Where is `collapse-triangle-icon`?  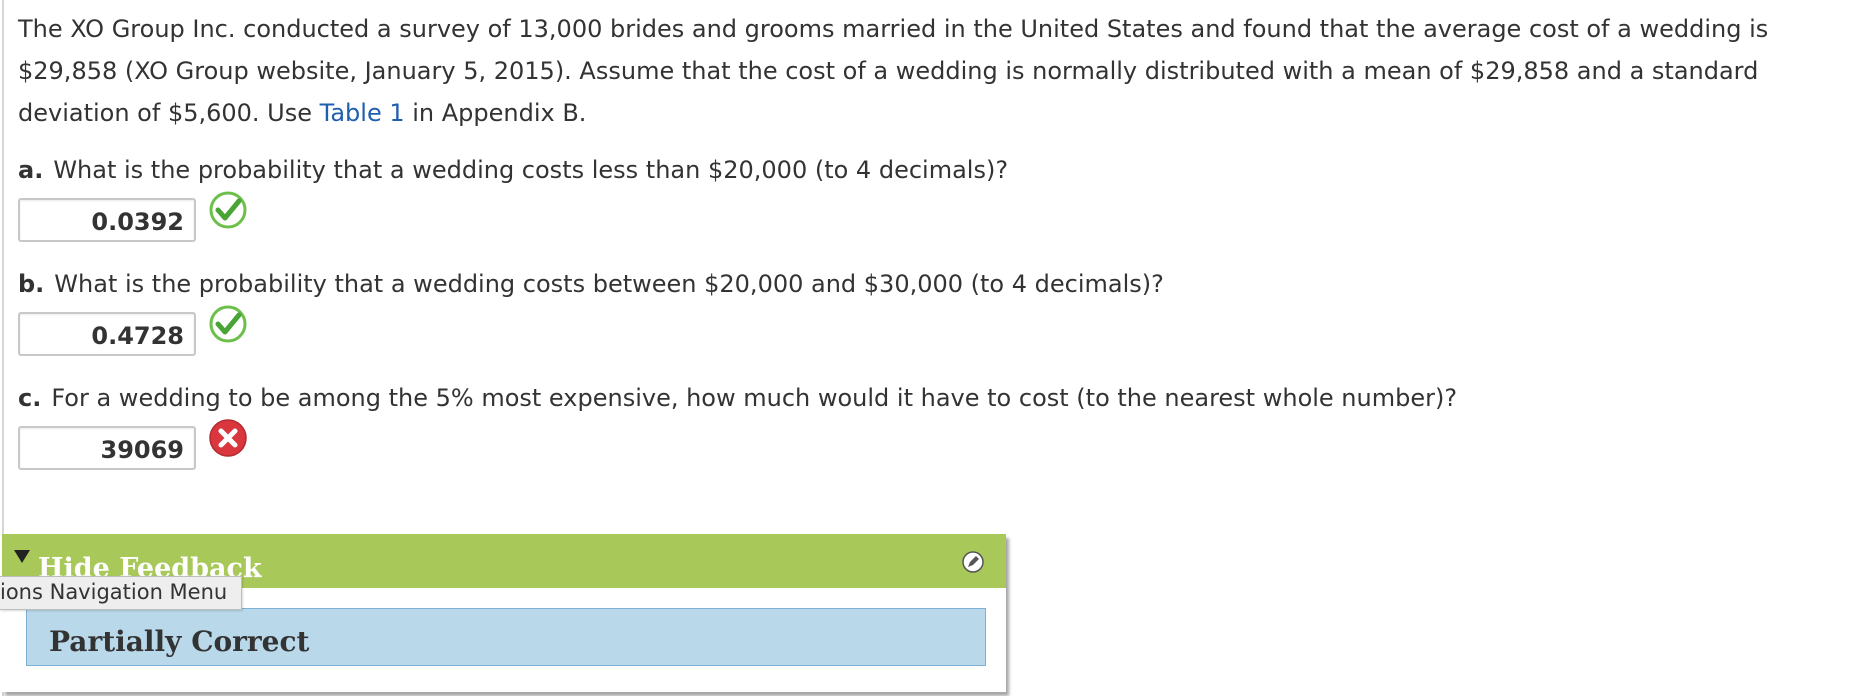
collapse-triangle-icon is located at coordinates (22, 556).